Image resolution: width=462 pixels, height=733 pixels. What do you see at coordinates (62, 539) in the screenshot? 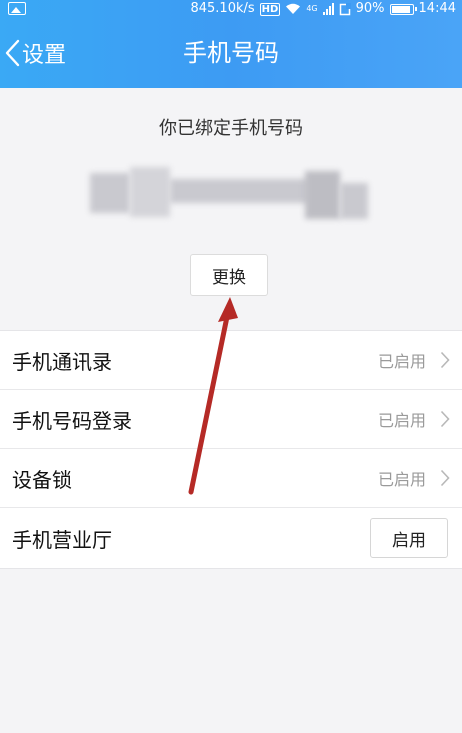
I see `item-label: 手机营业厅` at bounding box center [62, 539].